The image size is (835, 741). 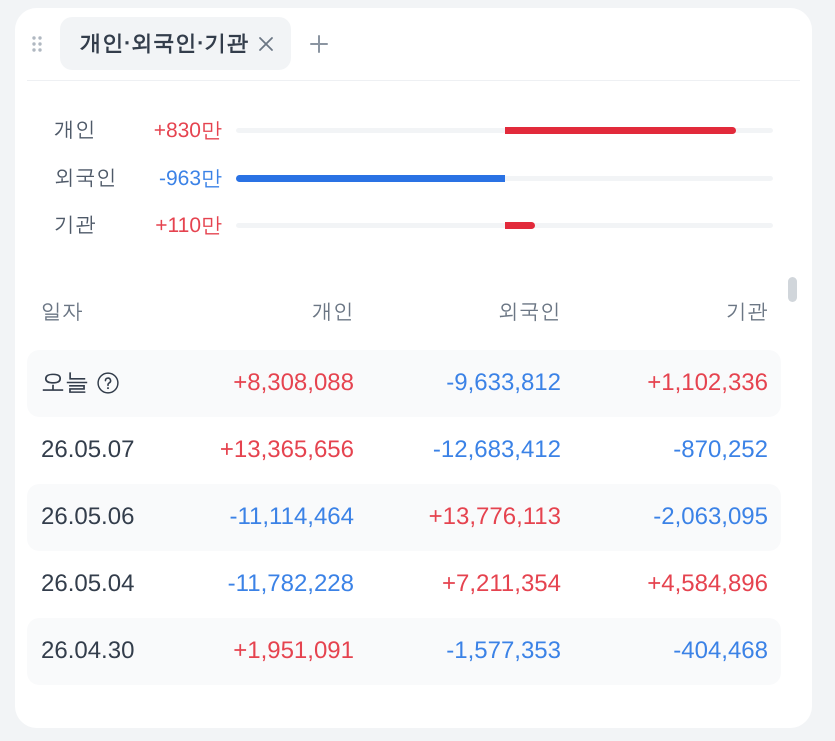 What do you see at coordinates (720, 651) in the screenshot?
I see `value-cell-text: -404,468` at bounding box center [720, 651].